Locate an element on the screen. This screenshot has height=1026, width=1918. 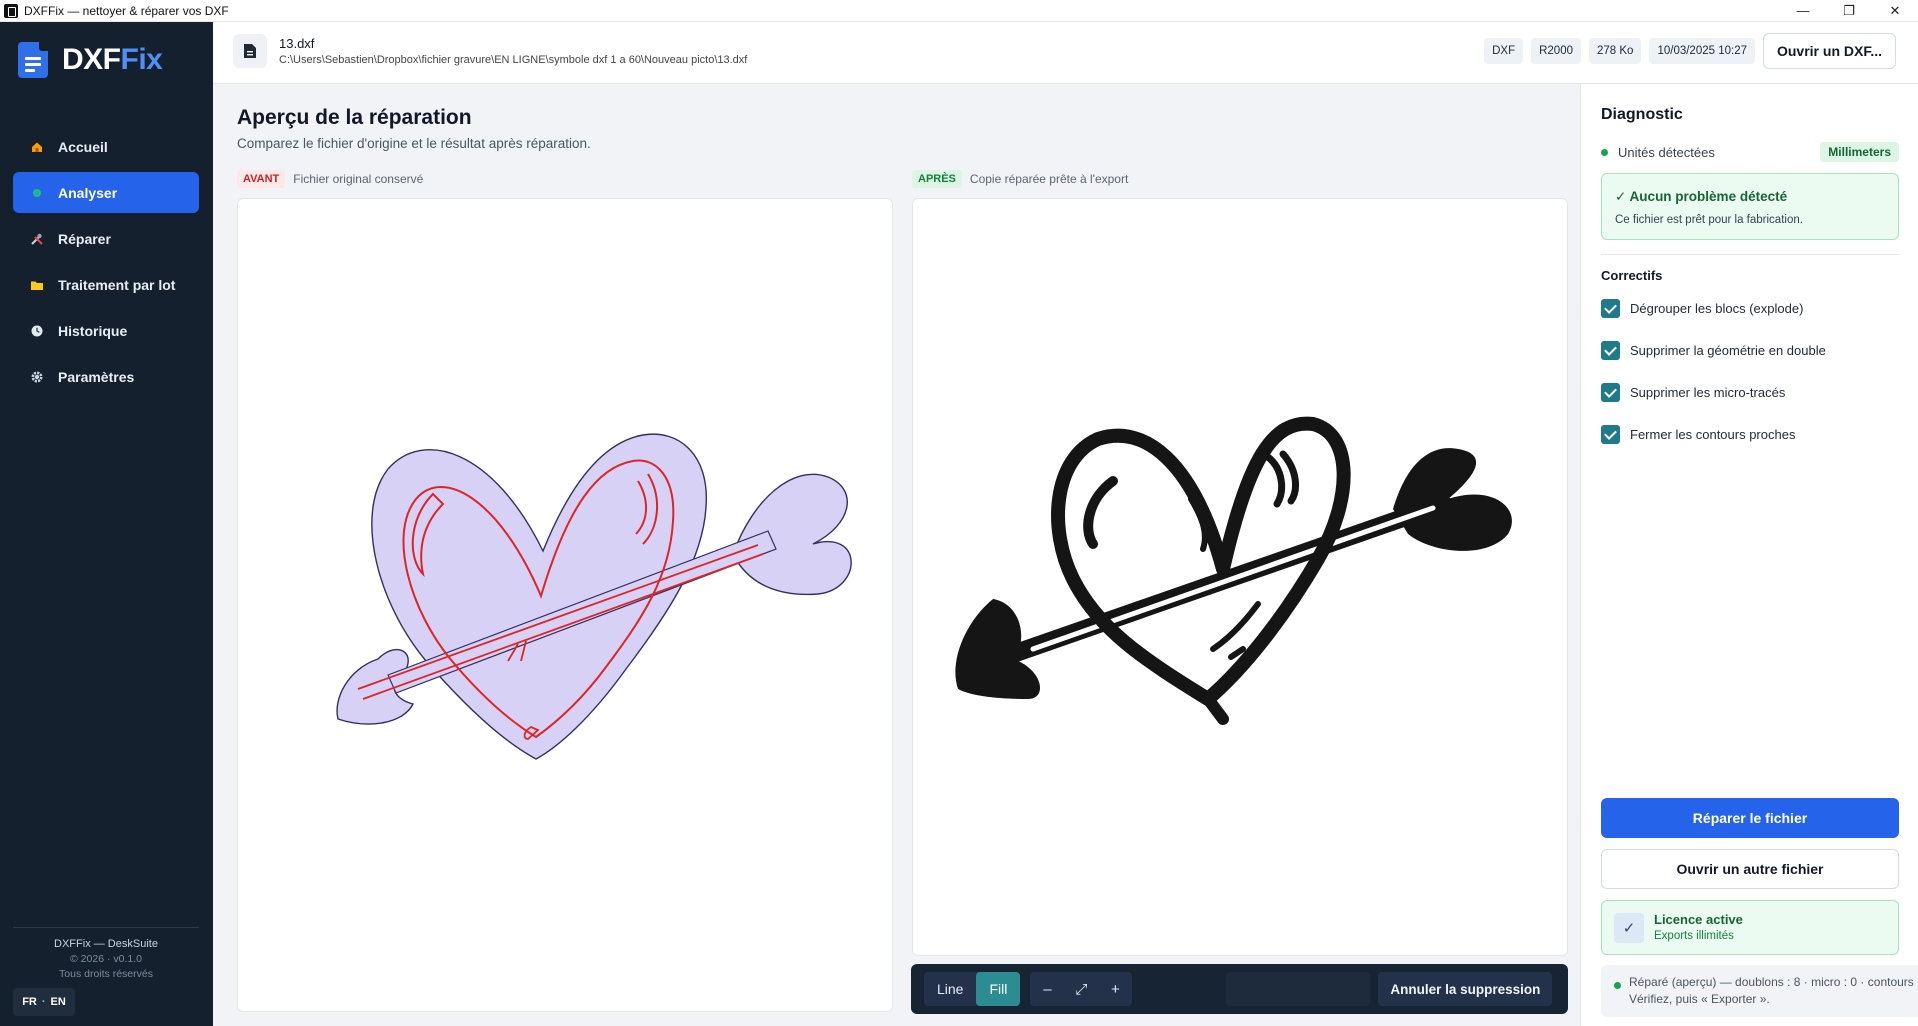
after-feather-right is located at coordinates (1452, 499).